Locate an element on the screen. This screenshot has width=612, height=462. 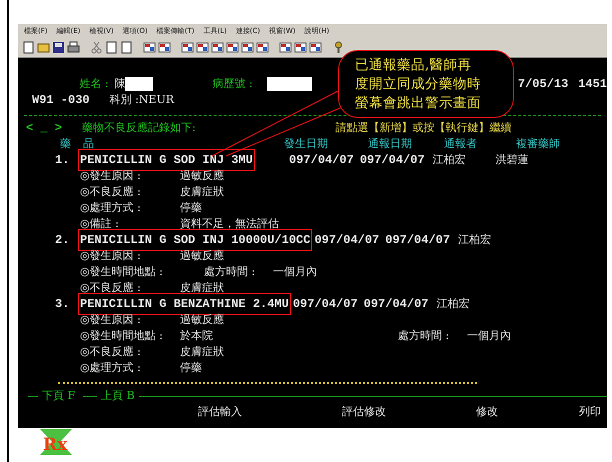
item-number: 1. is located at coordinates (62, 160).